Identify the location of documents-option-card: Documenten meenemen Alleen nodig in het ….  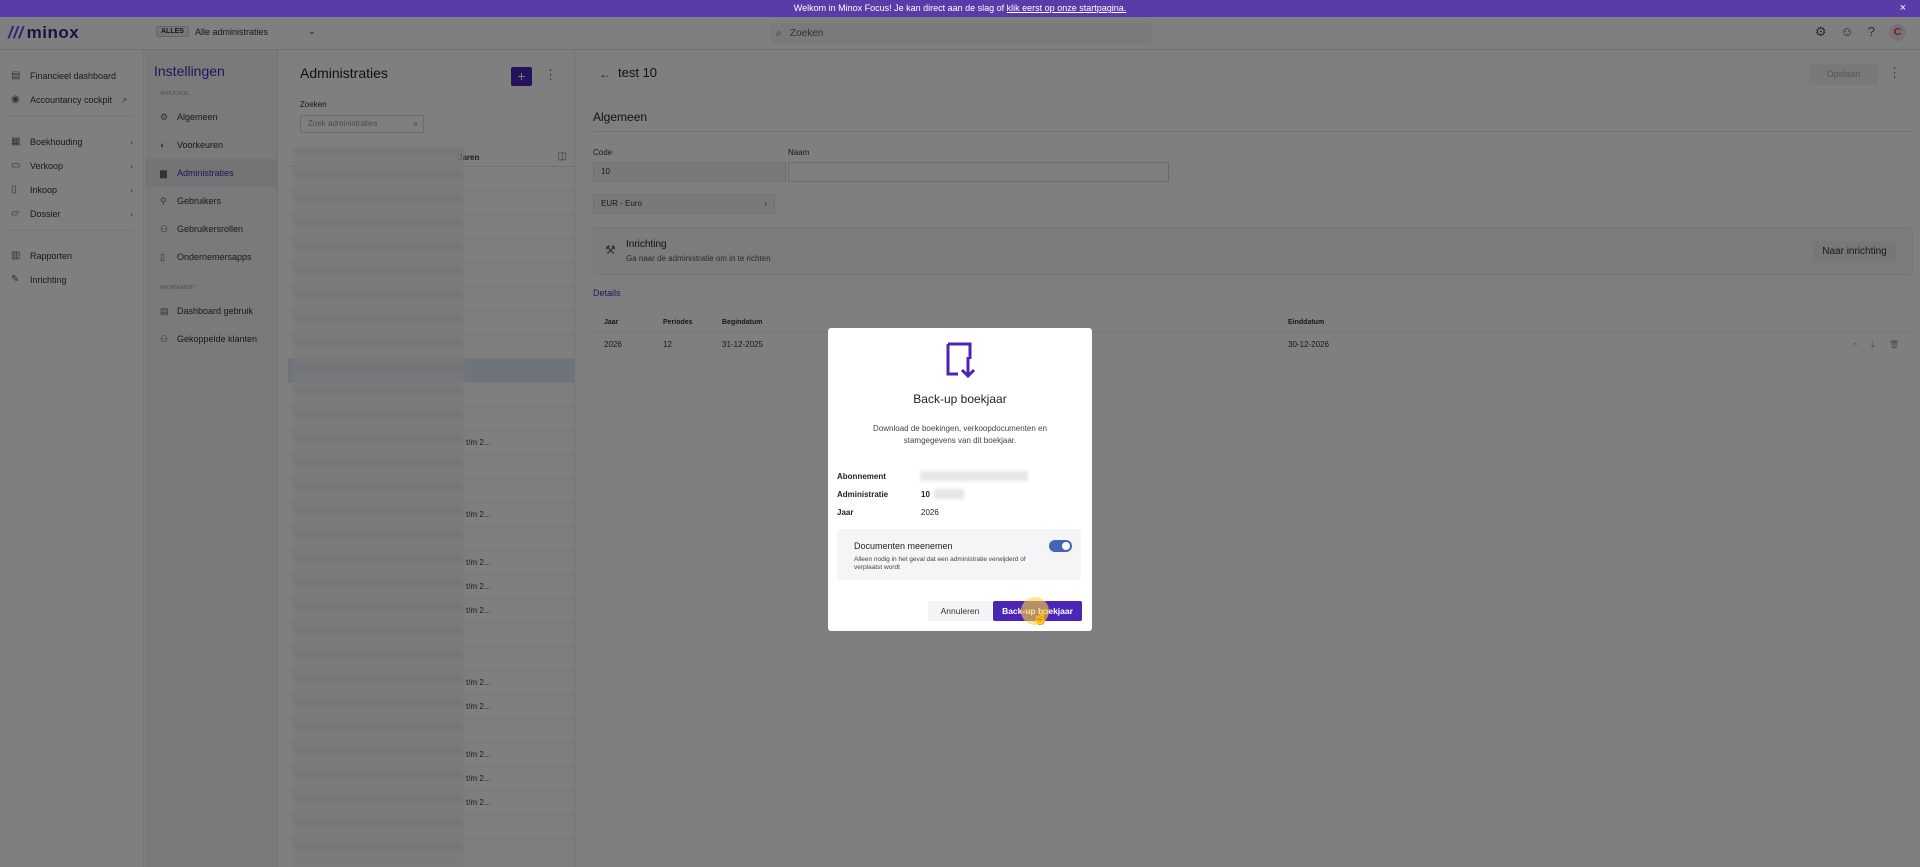
(959, 554).